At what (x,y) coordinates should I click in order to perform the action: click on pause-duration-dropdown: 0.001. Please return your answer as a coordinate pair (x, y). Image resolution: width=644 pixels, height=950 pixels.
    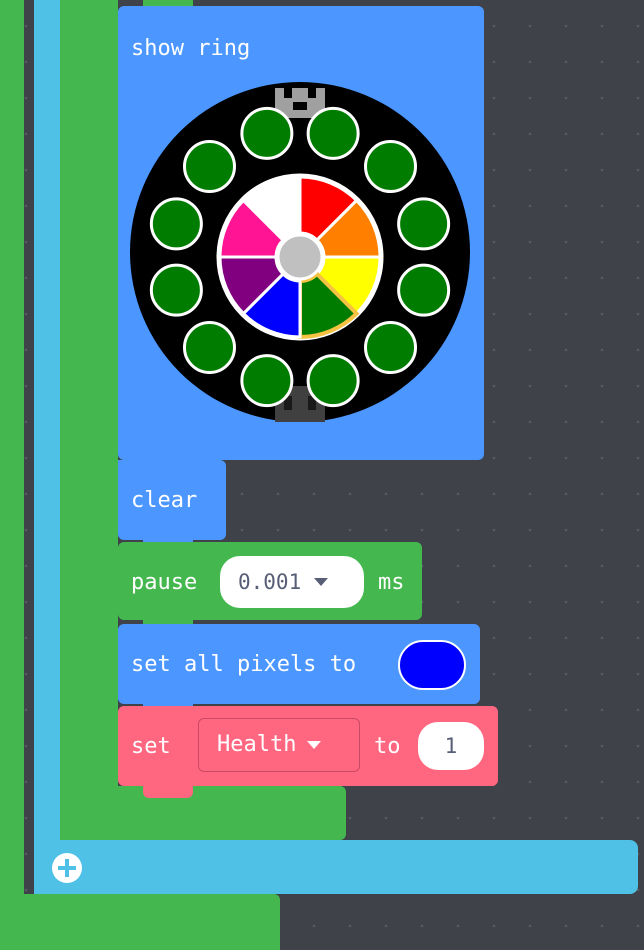
    Looking at the image, I should click on (292, 582).